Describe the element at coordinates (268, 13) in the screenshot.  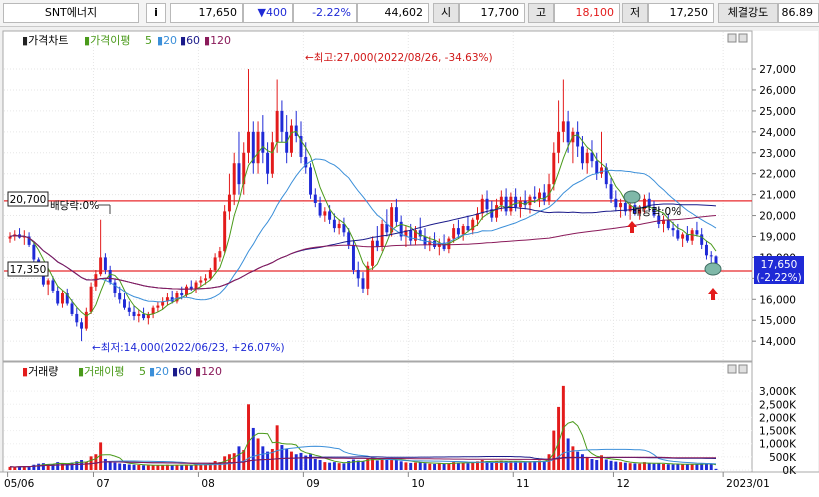
I see `price-change: ▼400` at that location.